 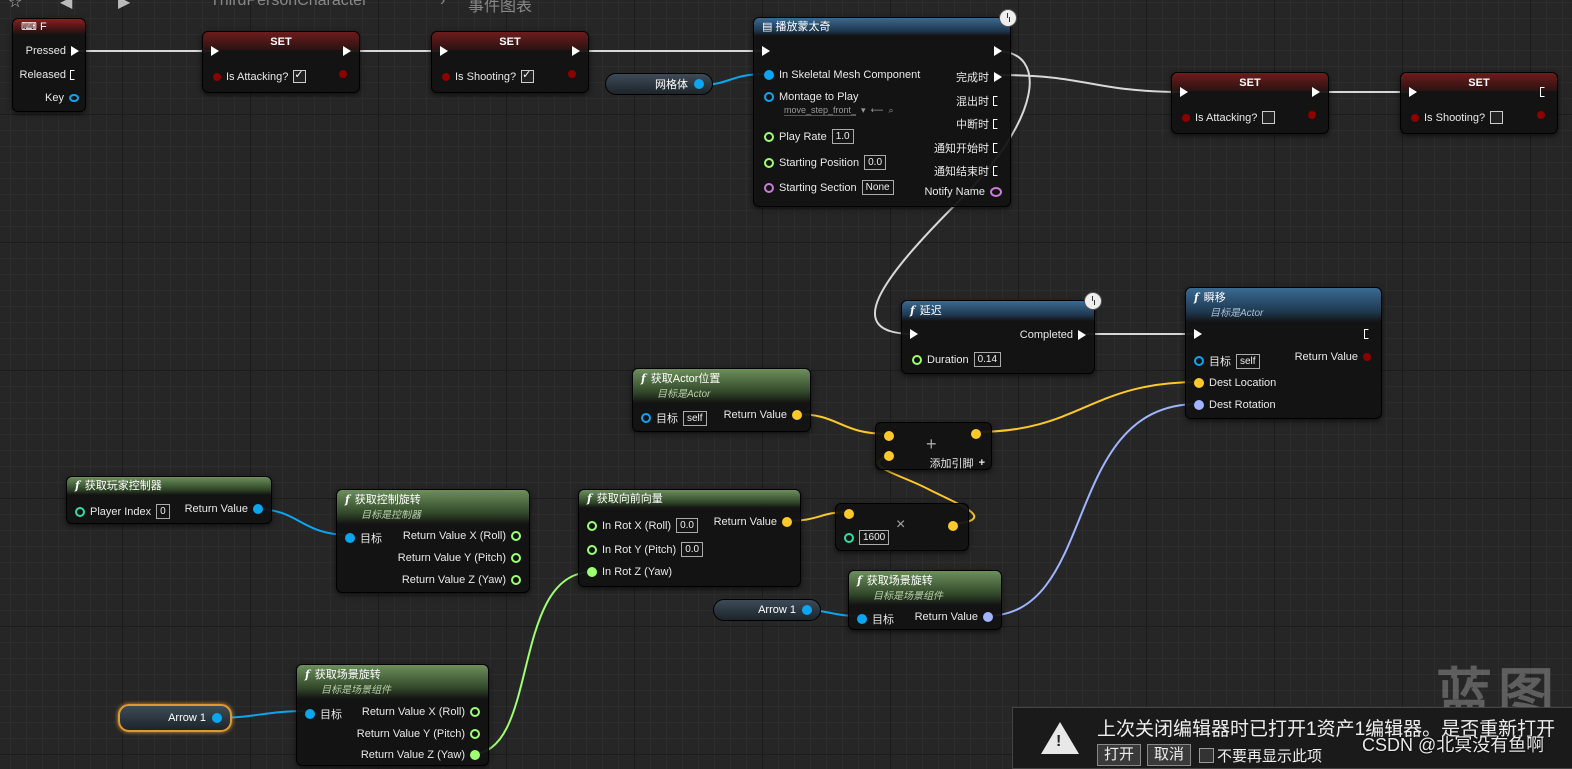 What do you see at coordinates (875, 162) in the screenshot?
I see `start-pos-field: 0.0` at bounding box center [875, 162].